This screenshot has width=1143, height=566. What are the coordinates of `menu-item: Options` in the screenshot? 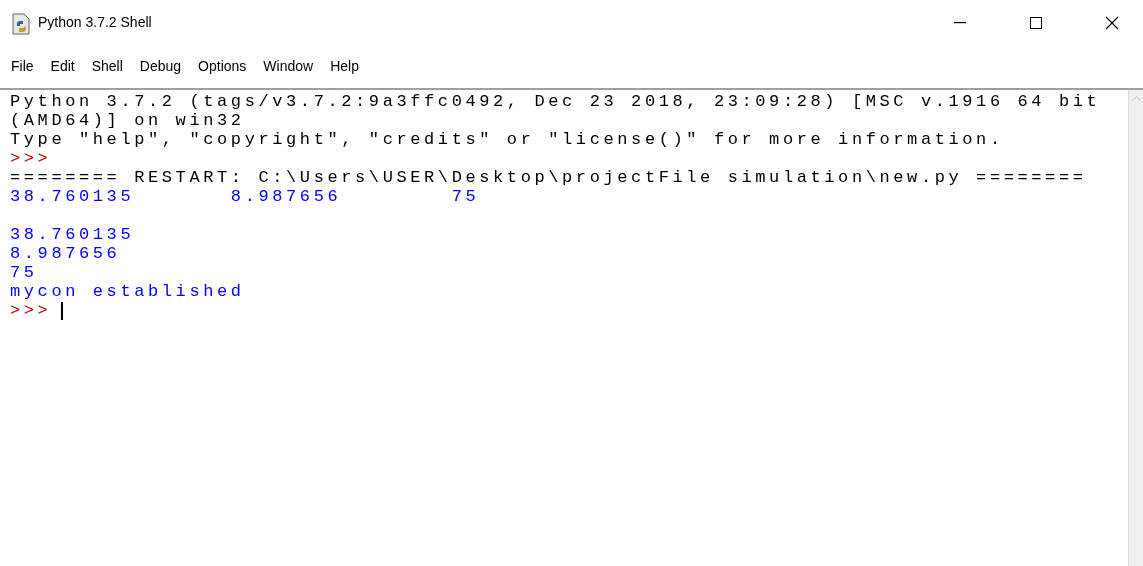 It's located at (222, 66).